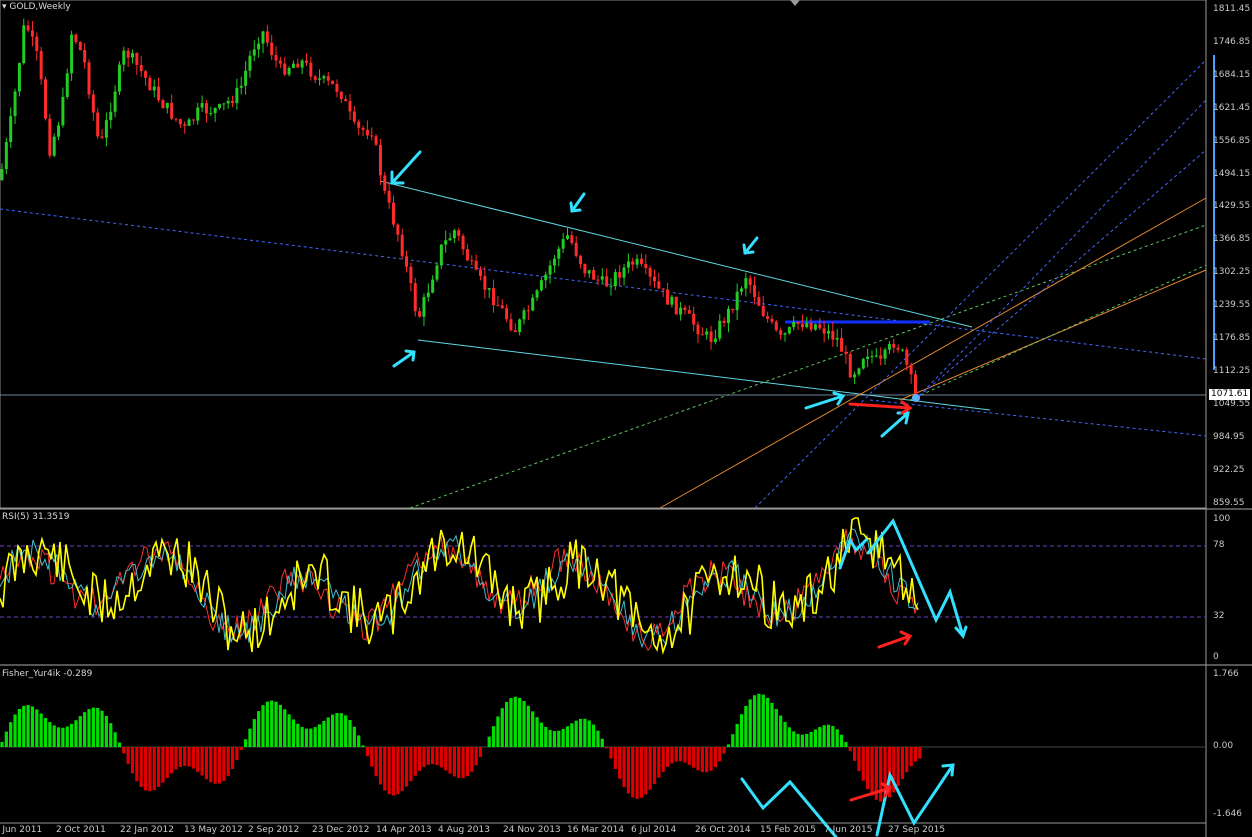  Describe the element at coordinates (650, 294) in the screenshot. I see `annotation-arrows` at that location.